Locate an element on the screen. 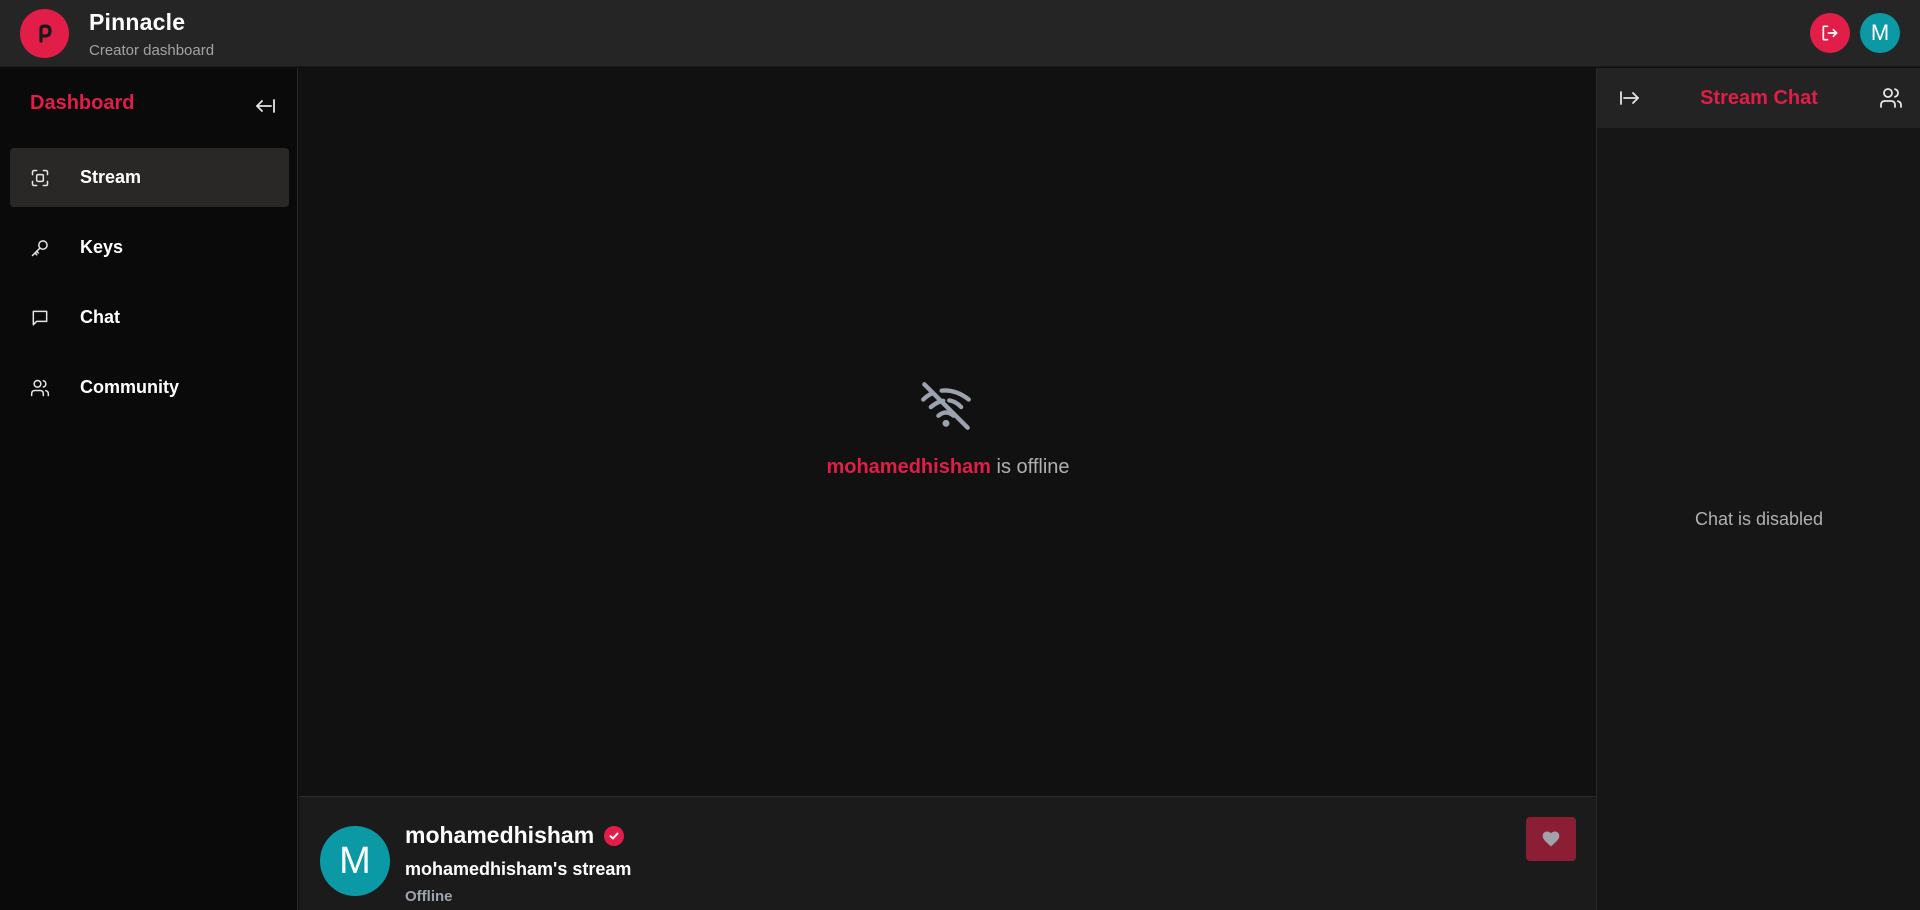  follow-button is located at coordinates (1551, 839).